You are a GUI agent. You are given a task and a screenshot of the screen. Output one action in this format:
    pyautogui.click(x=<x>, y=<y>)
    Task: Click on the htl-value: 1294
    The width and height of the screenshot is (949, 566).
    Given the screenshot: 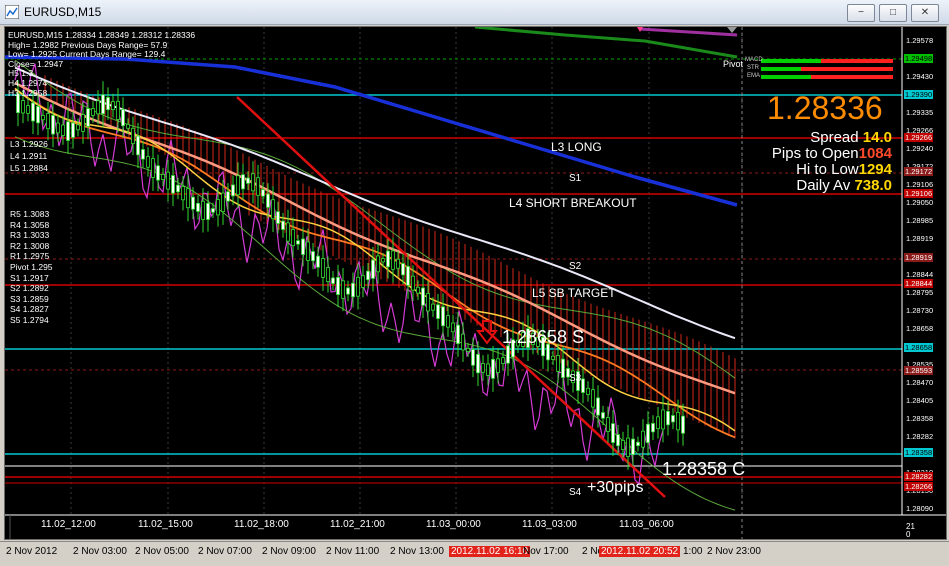 What is the action you would take?
    pyautogui.click(x=875, y=169)
    